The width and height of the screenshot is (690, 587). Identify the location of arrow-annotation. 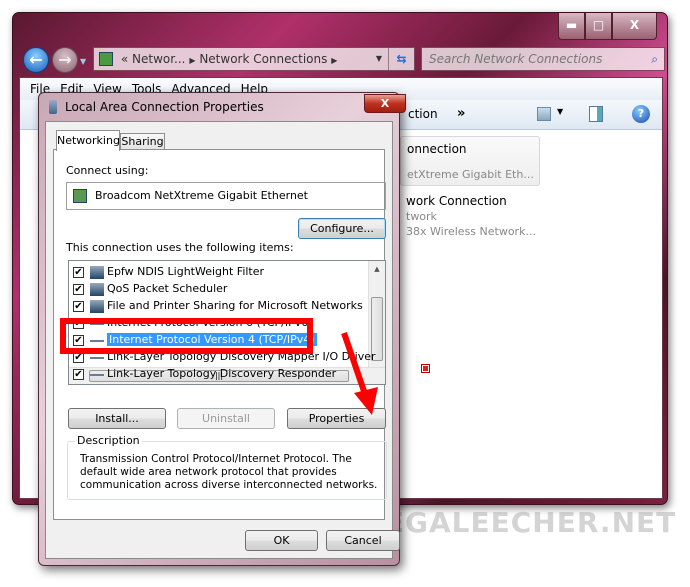
(359, 373).